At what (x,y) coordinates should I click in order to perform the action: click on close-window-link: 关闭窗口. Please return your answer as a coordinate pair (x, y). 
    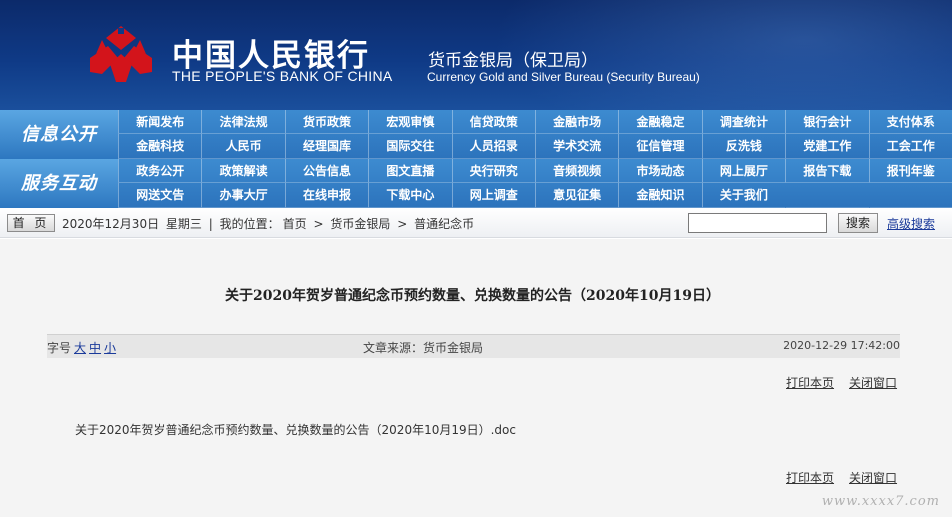
    Looking at the image, I should click on (873, 383).